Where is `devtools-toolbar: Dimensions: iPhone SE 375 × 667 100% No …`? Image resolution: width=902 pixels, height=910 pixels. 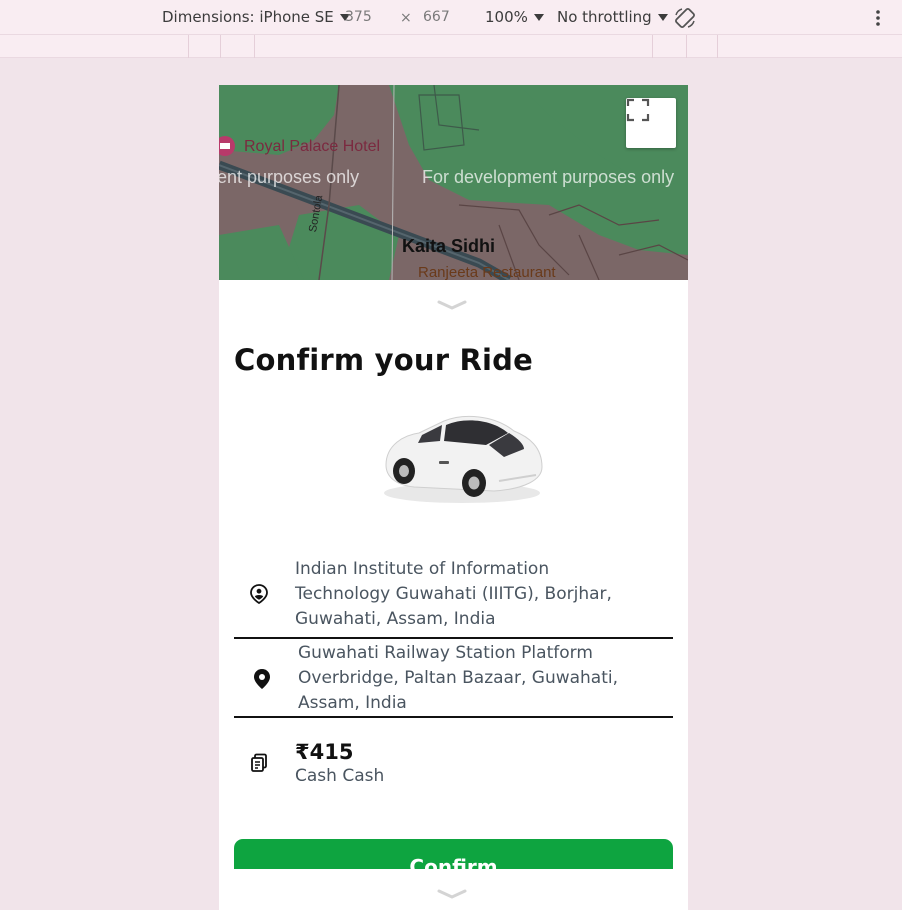 devtools-toolbar: Dimensions: iPhone SE 375 × 667 100% No … is located at coordinates (451, 17).